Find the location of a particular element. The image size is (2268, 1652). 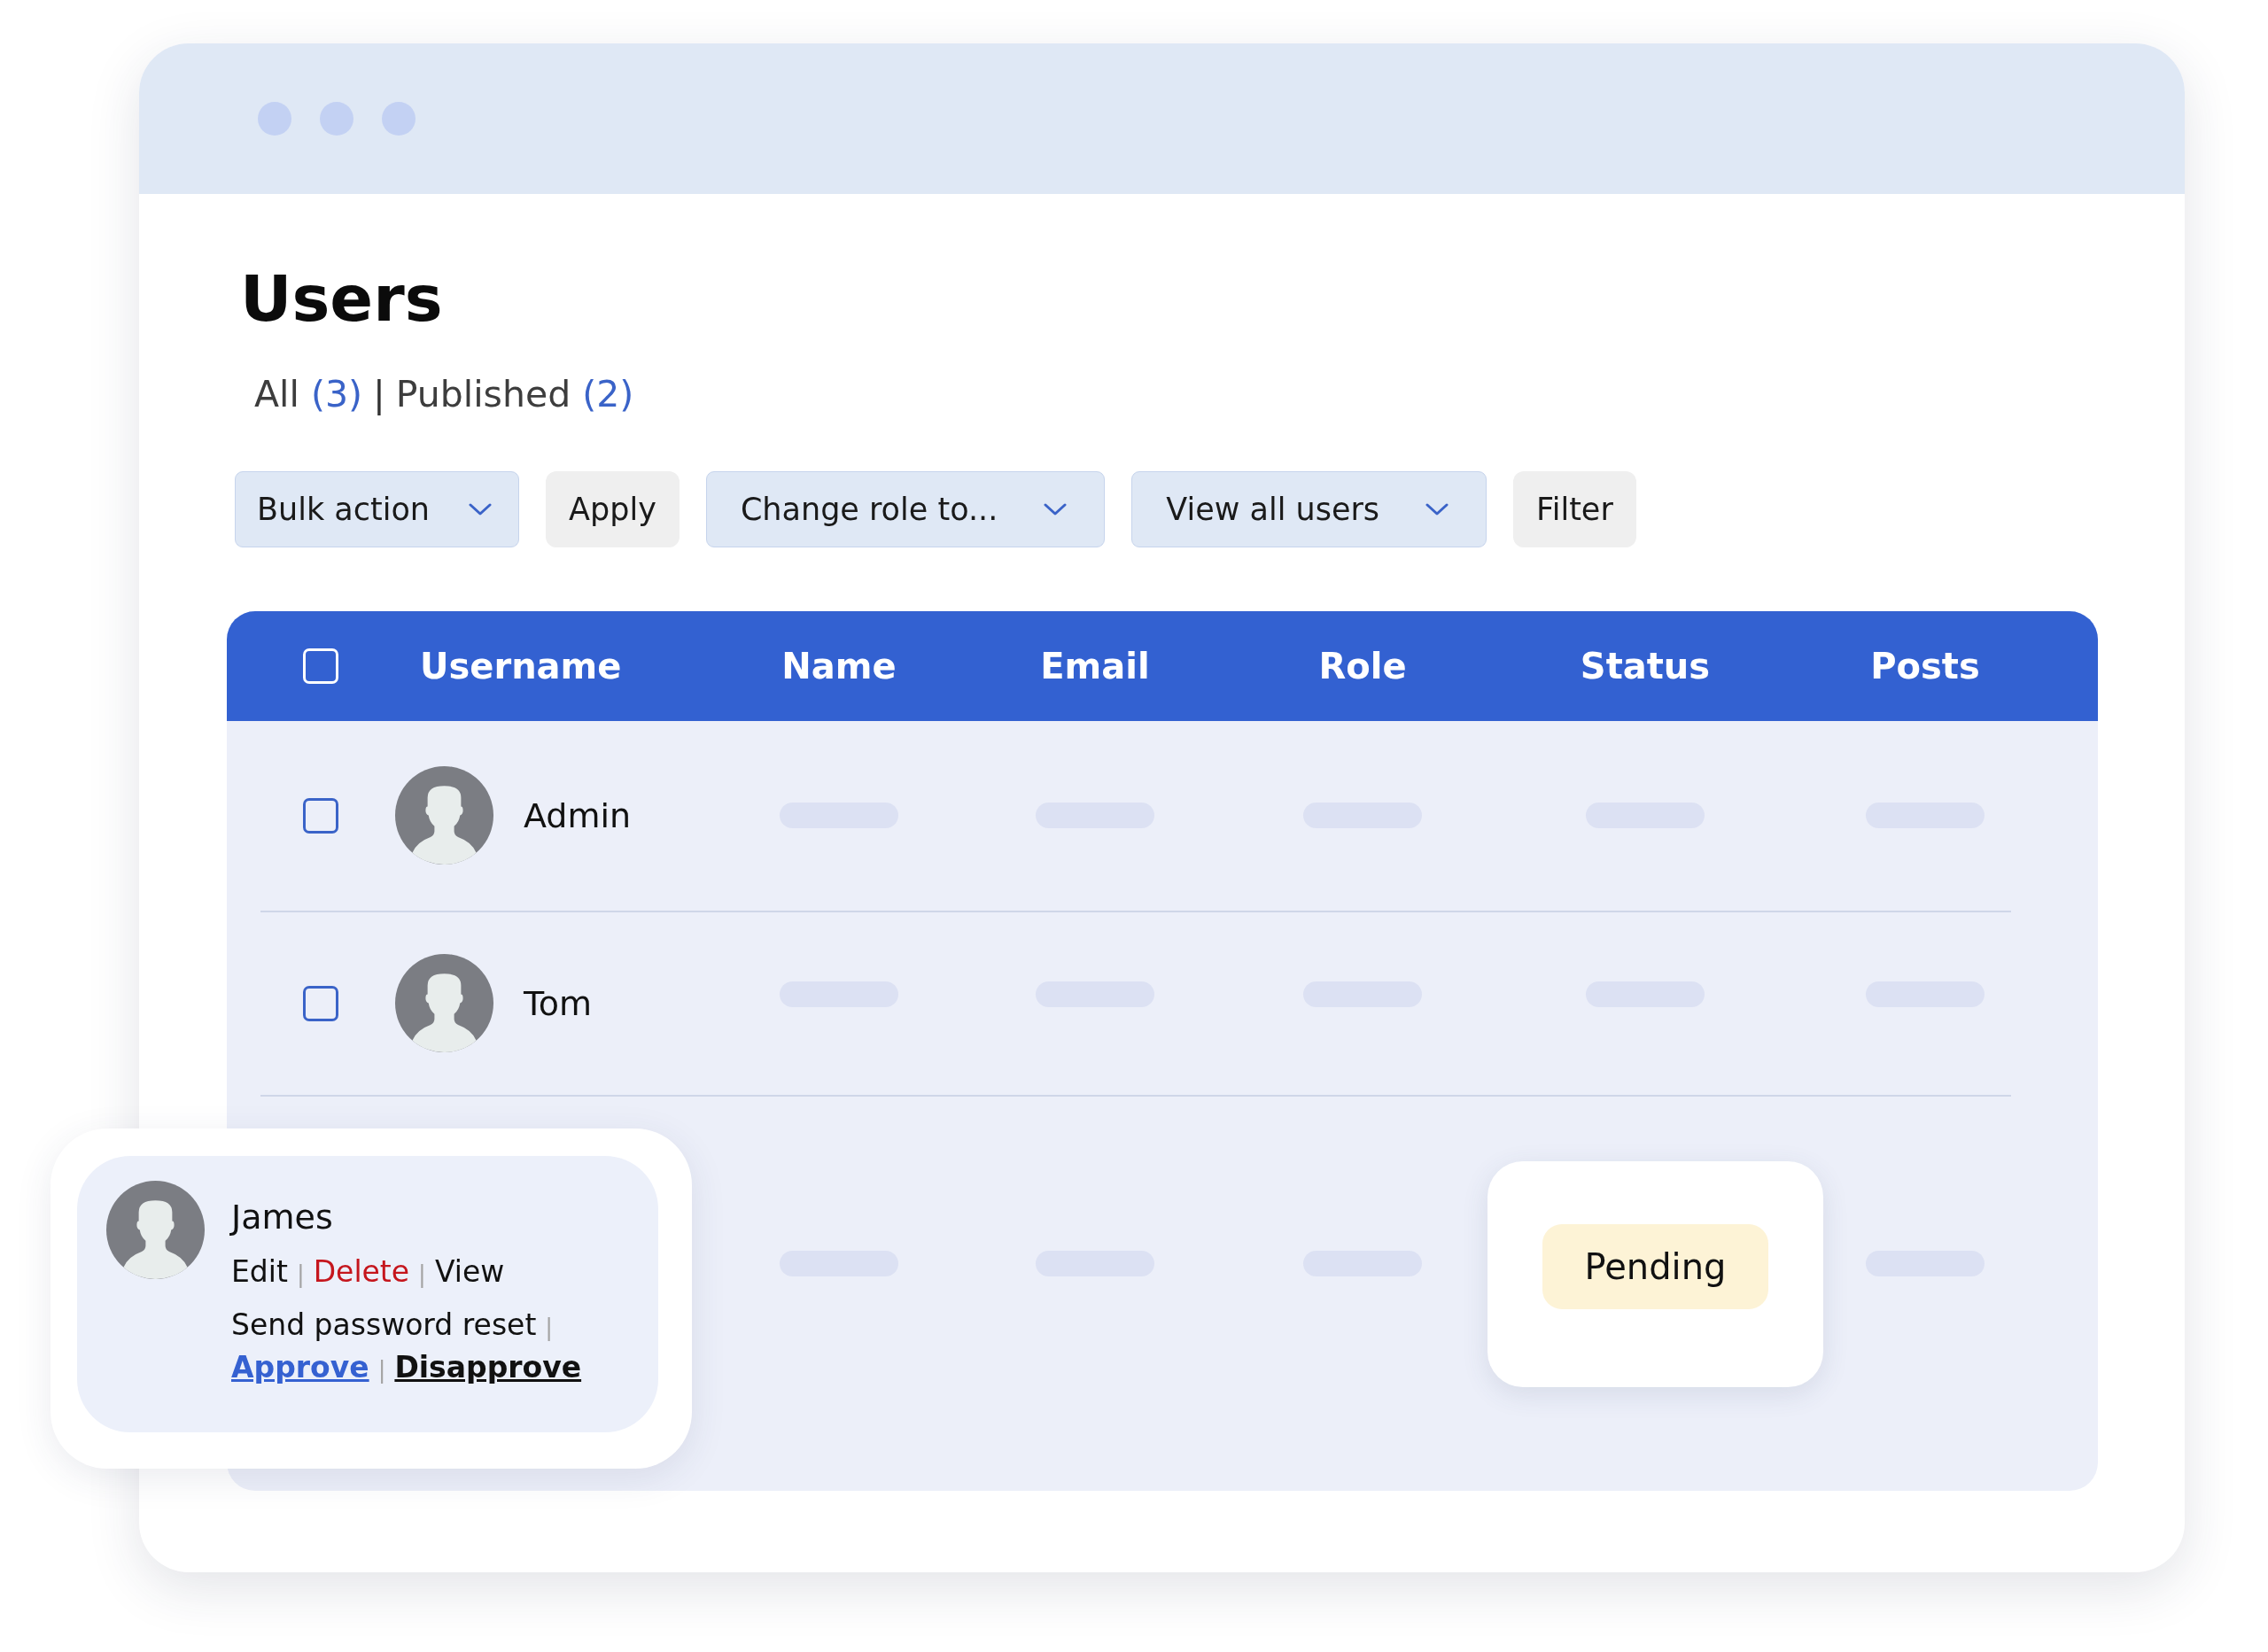

column-header: Name is located at coordinates (839, 665).